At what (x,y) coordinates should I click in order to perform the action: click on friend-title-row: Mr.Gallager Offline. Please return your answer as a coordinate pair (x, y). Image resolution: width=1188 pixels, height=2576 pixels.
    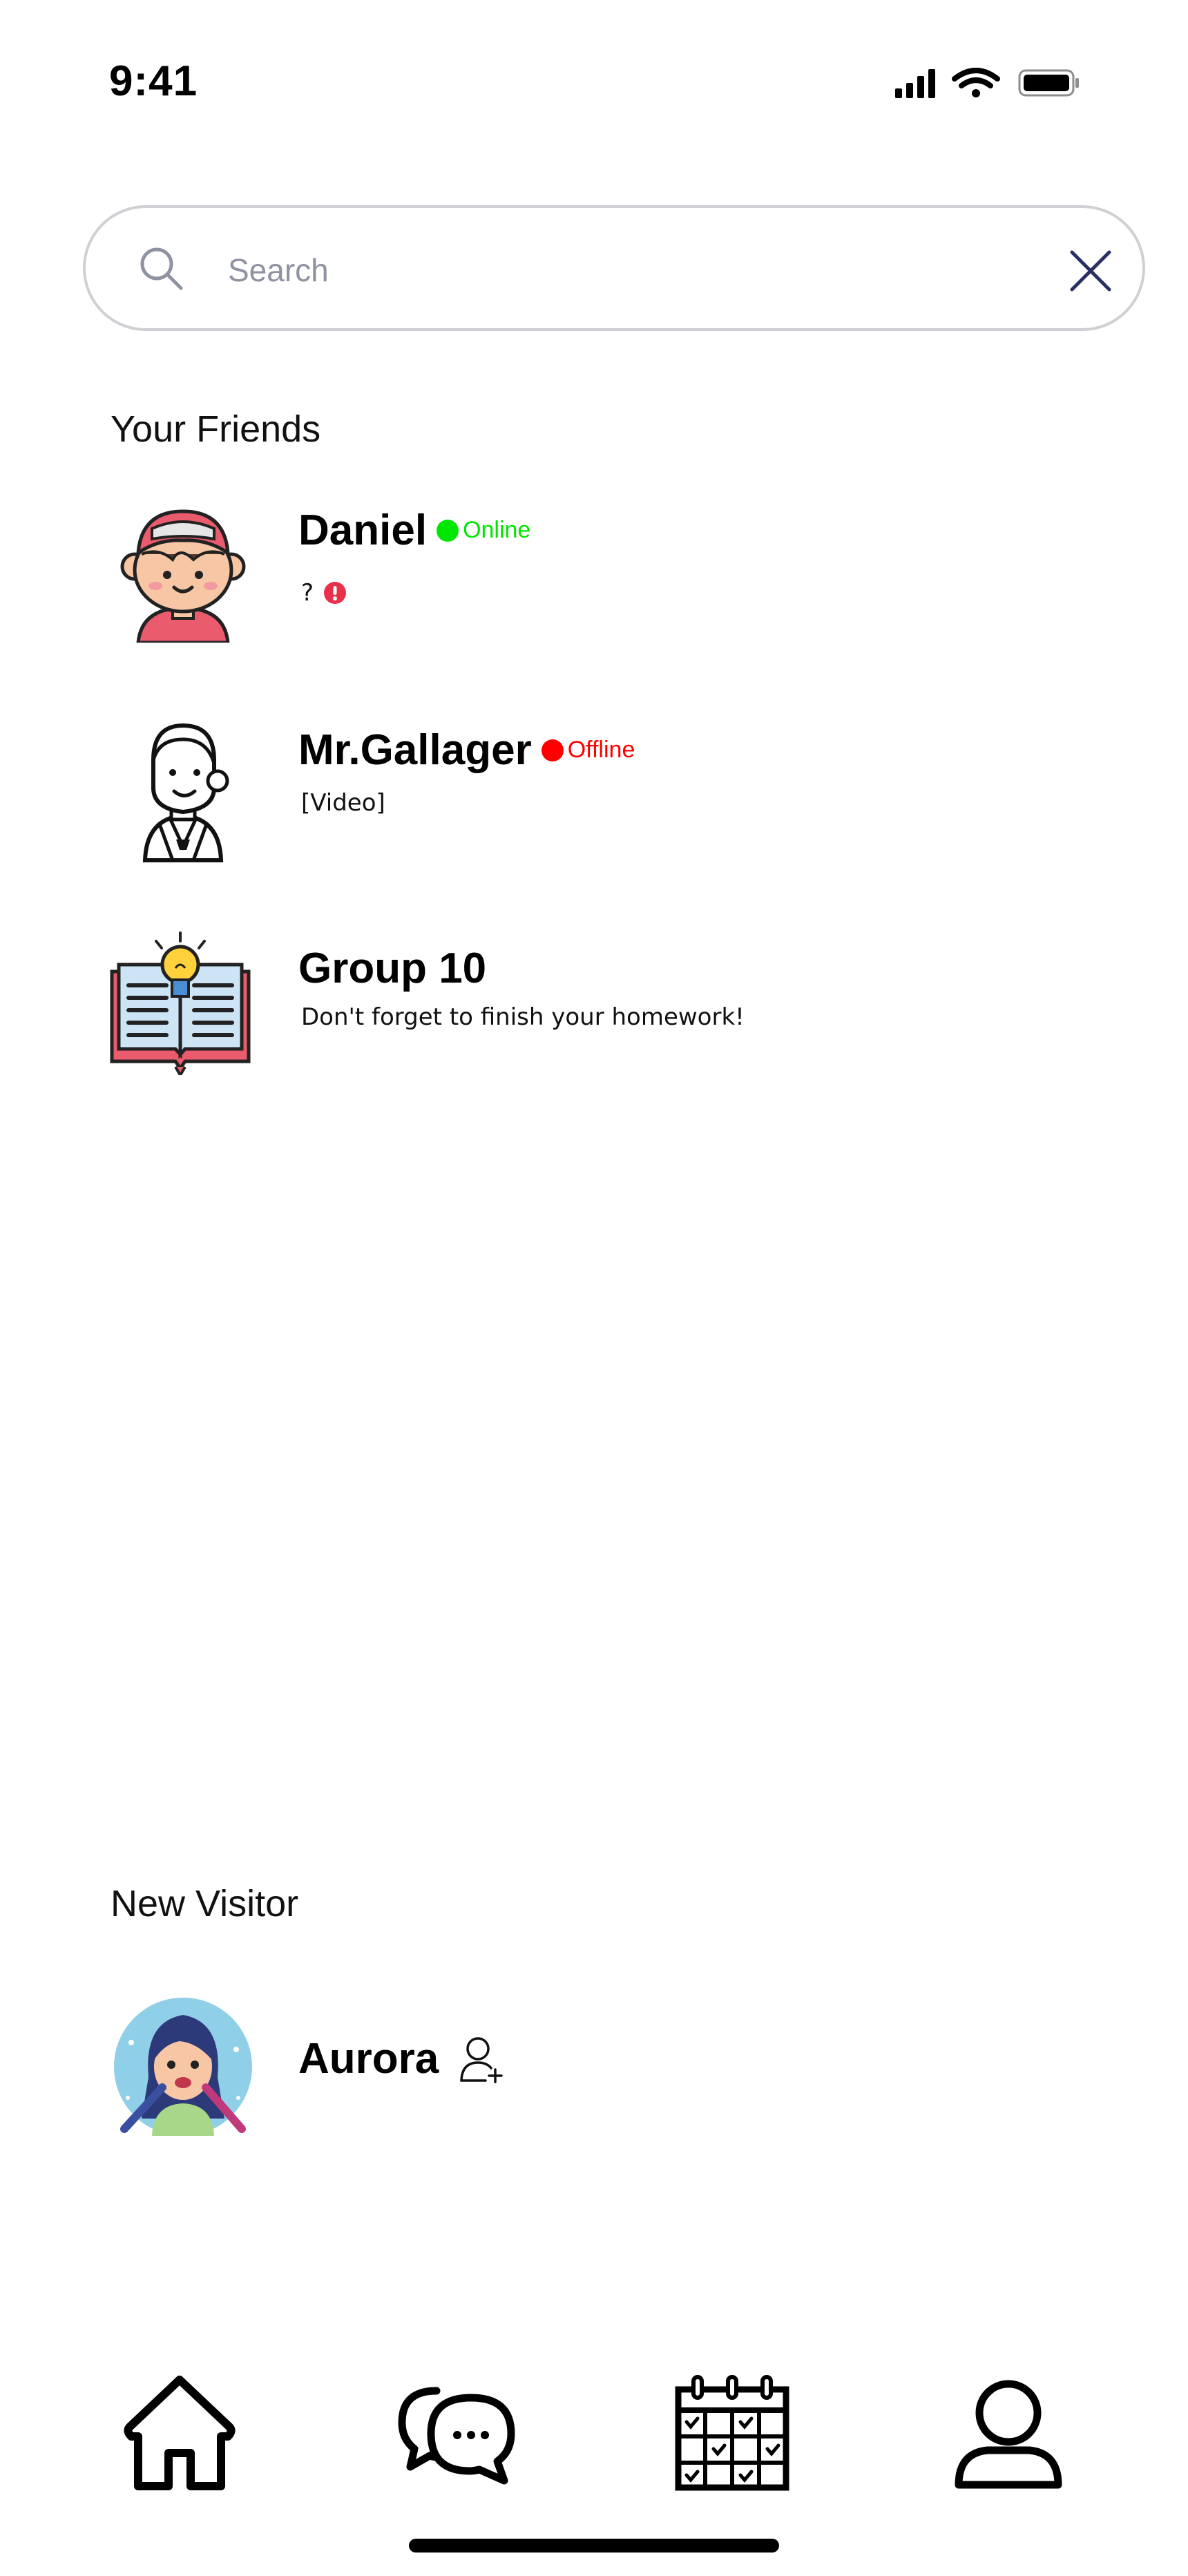
    Looking at the image, I should click on (466, 750).